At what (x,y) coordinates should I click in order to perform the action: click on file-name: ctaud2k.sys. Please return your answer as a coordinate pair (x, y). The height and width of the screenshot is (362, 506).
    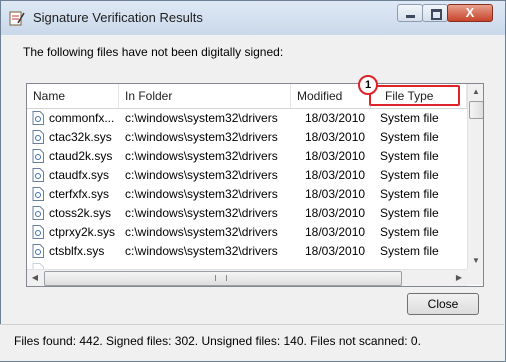
    Looking at the image, I should click on (81, 156).